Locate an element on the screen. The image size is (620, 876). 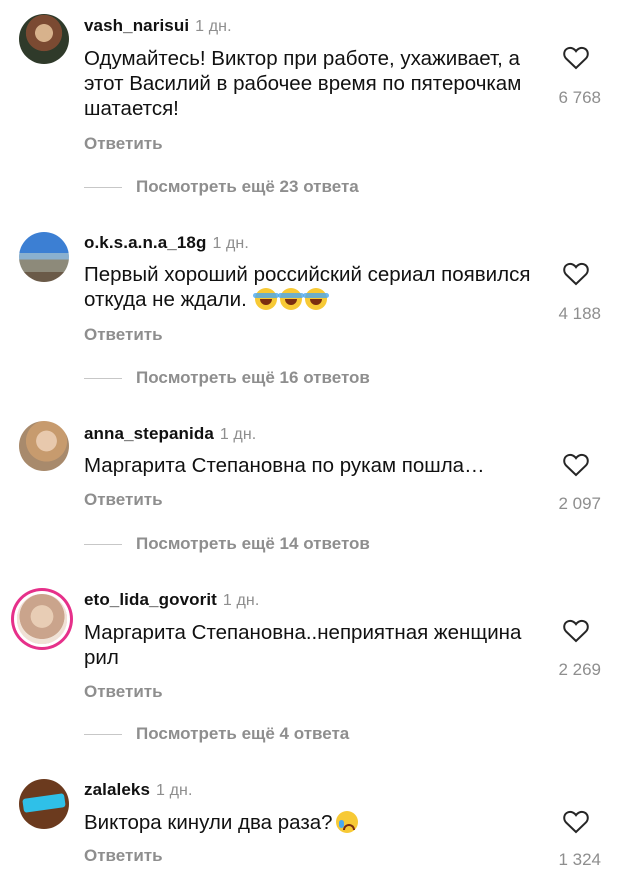
comment-username: eto_lida_govorit 1 дн. is located at coordinates (171, 600).